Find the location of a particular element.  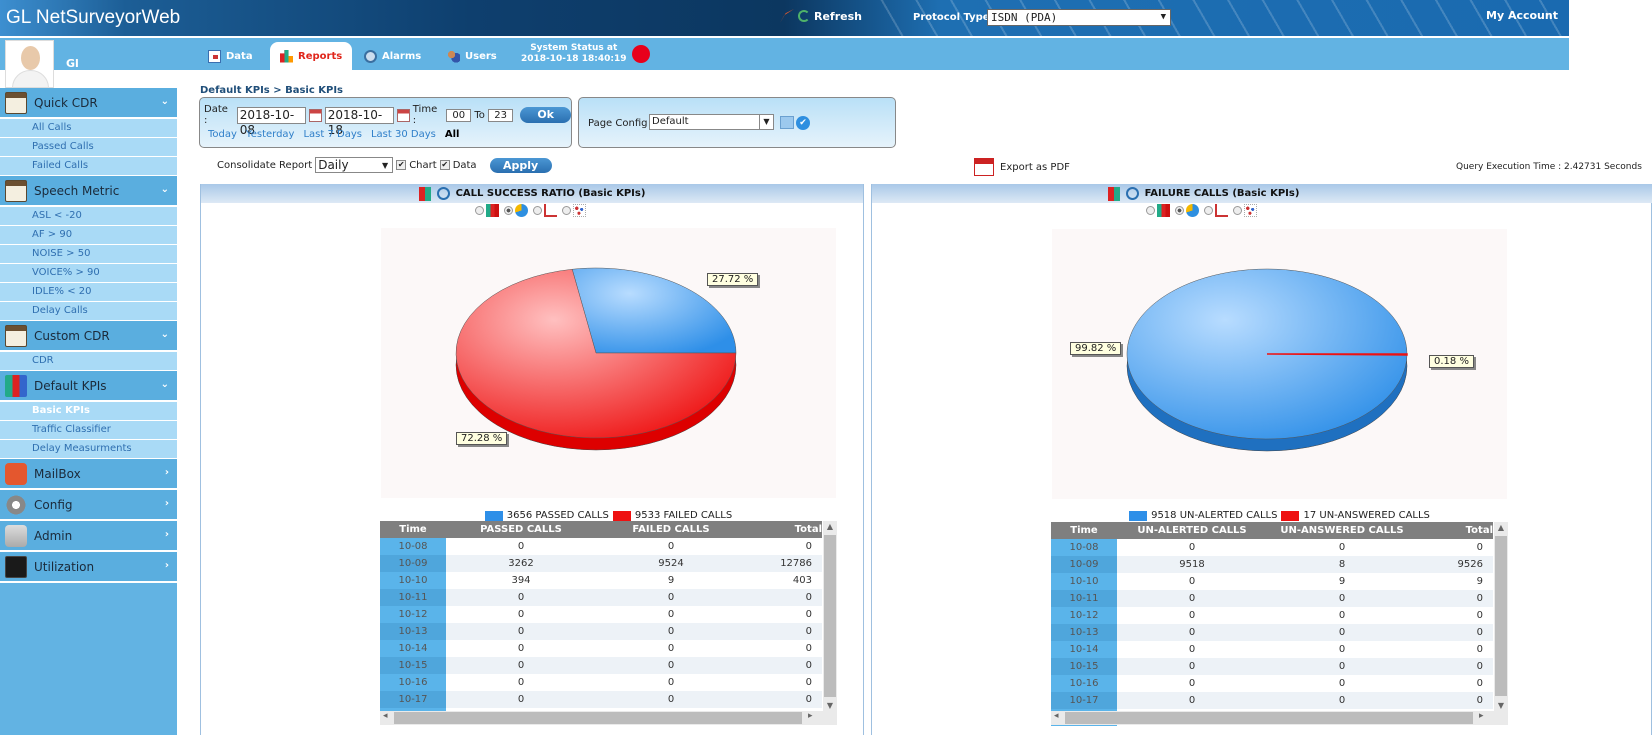

tab-reports: Reports is located at coordinates (311, 56).